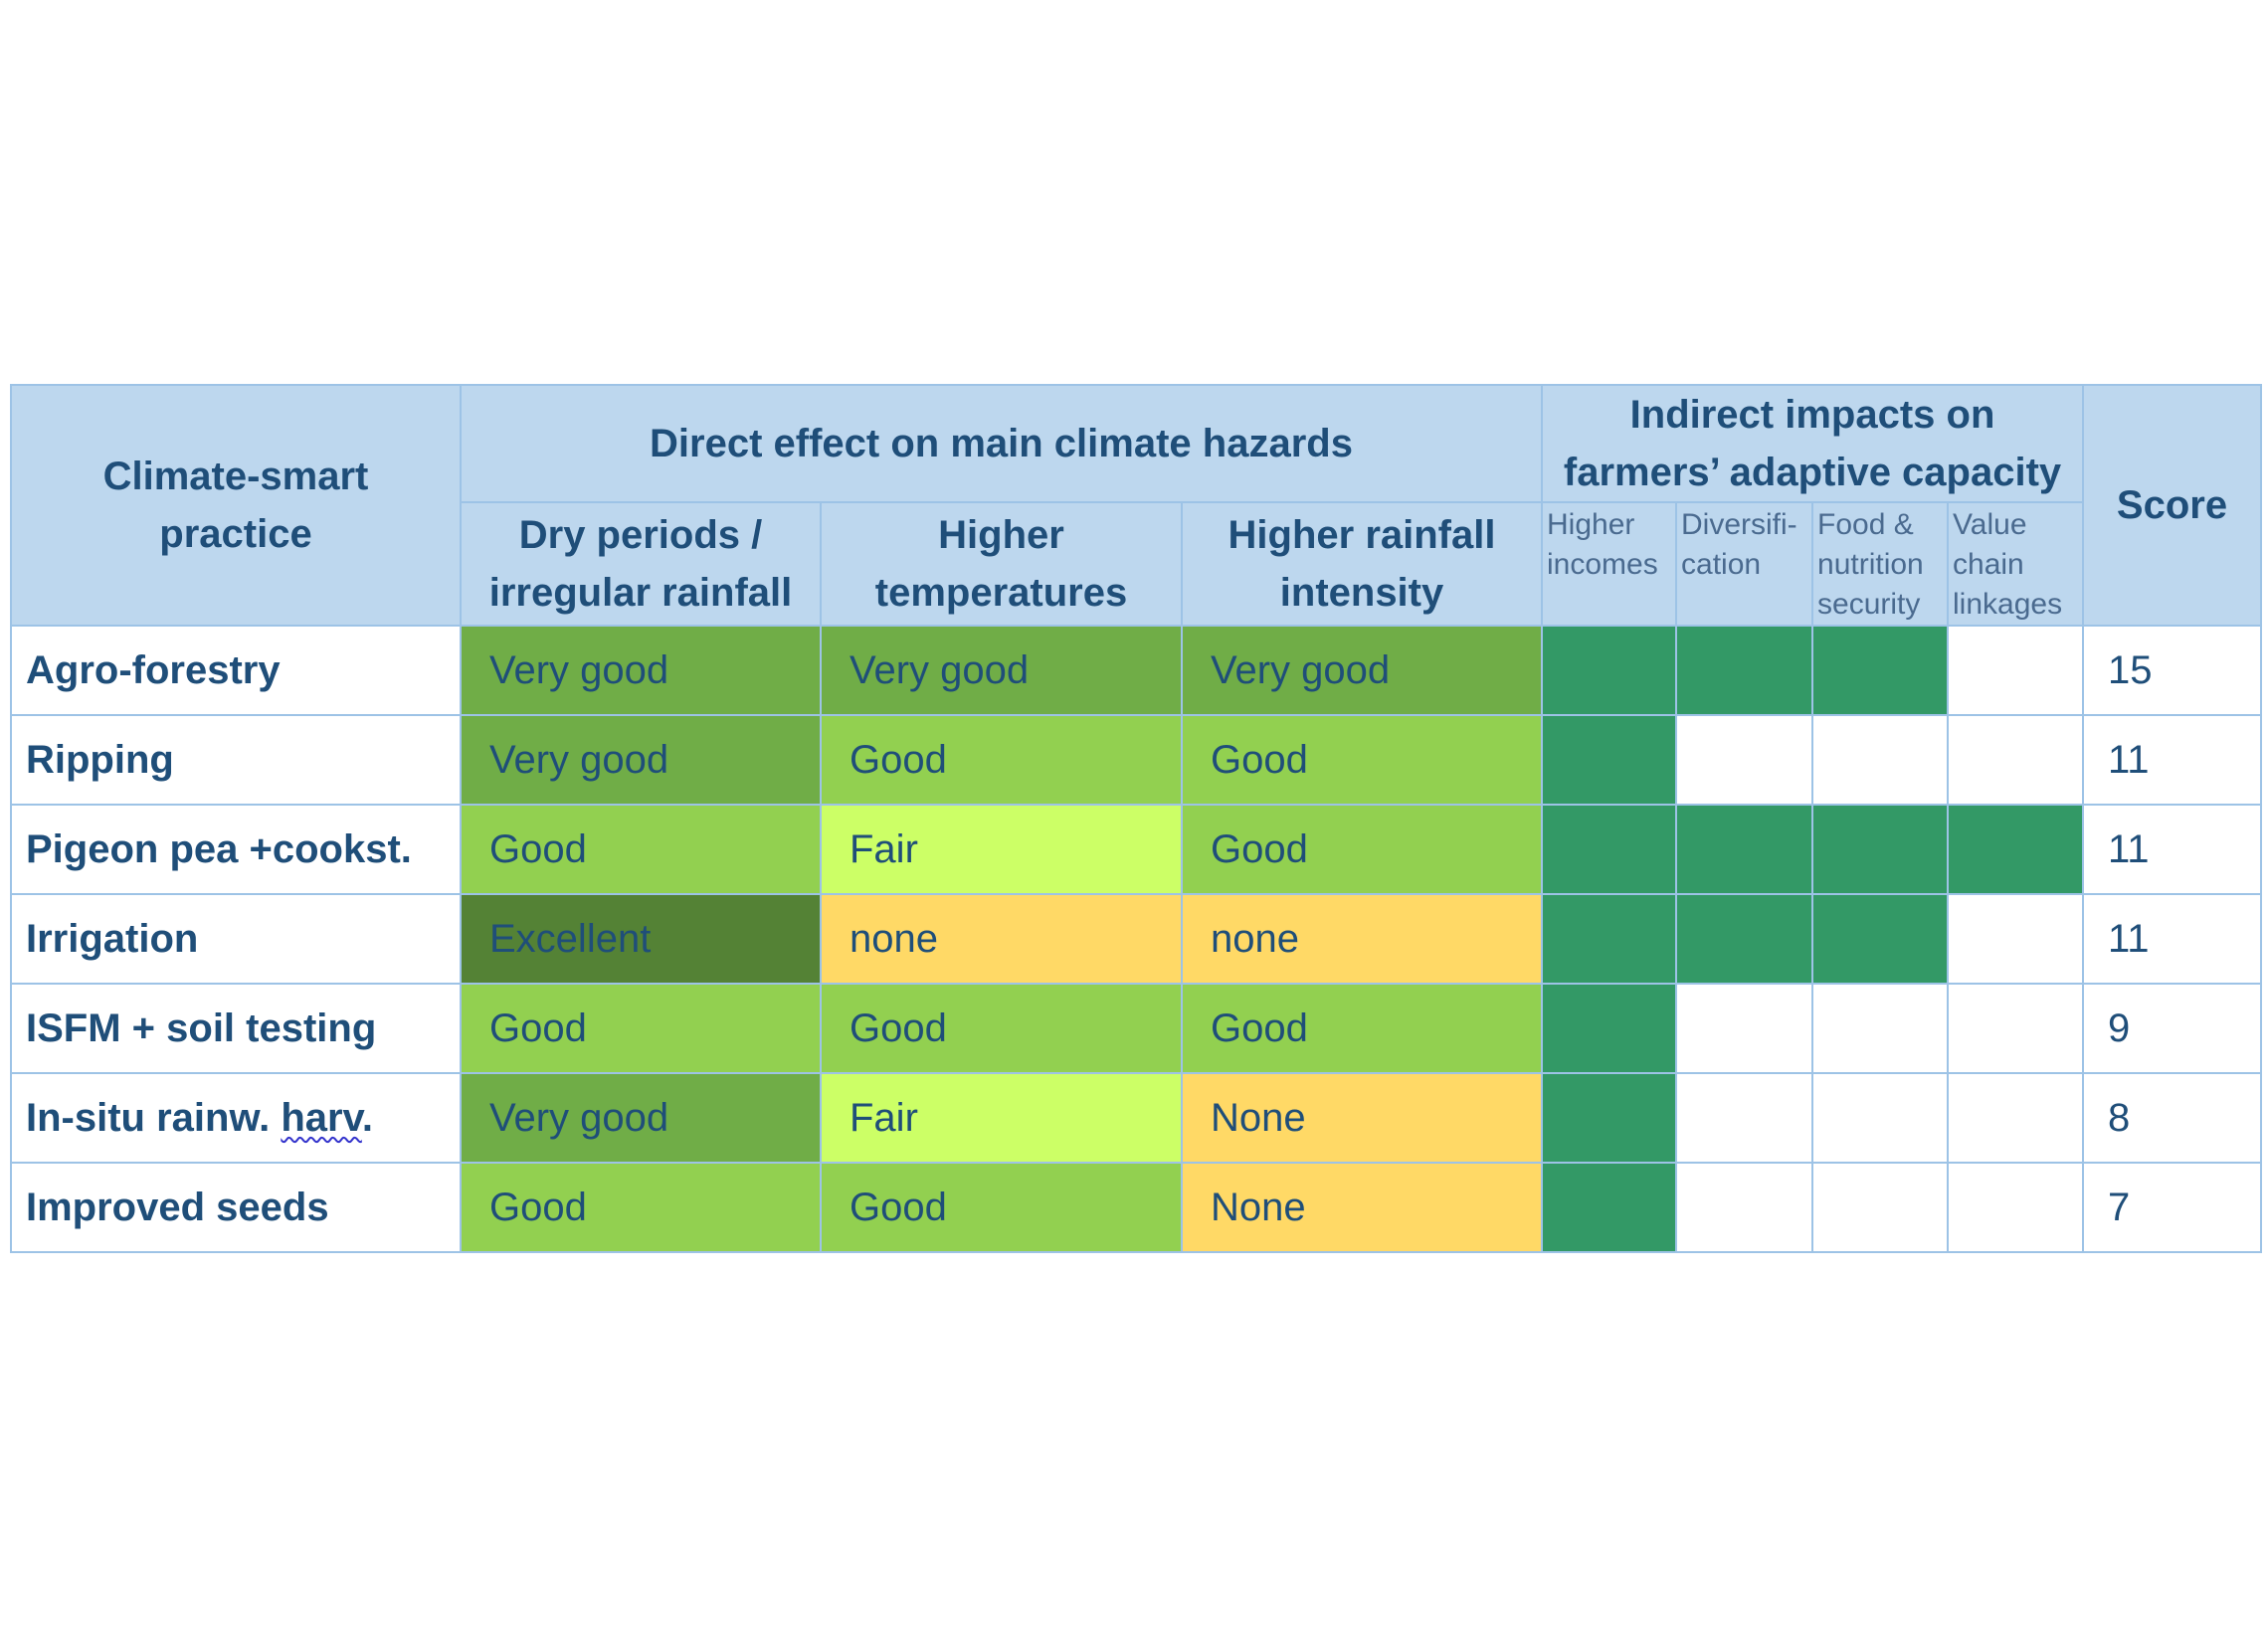 The width and height of the screenshot is (2268, 1644). Describe the element at coordinates (1362, 939) in the screenshot. I see `rating-higher-rainfall: none` at that location.